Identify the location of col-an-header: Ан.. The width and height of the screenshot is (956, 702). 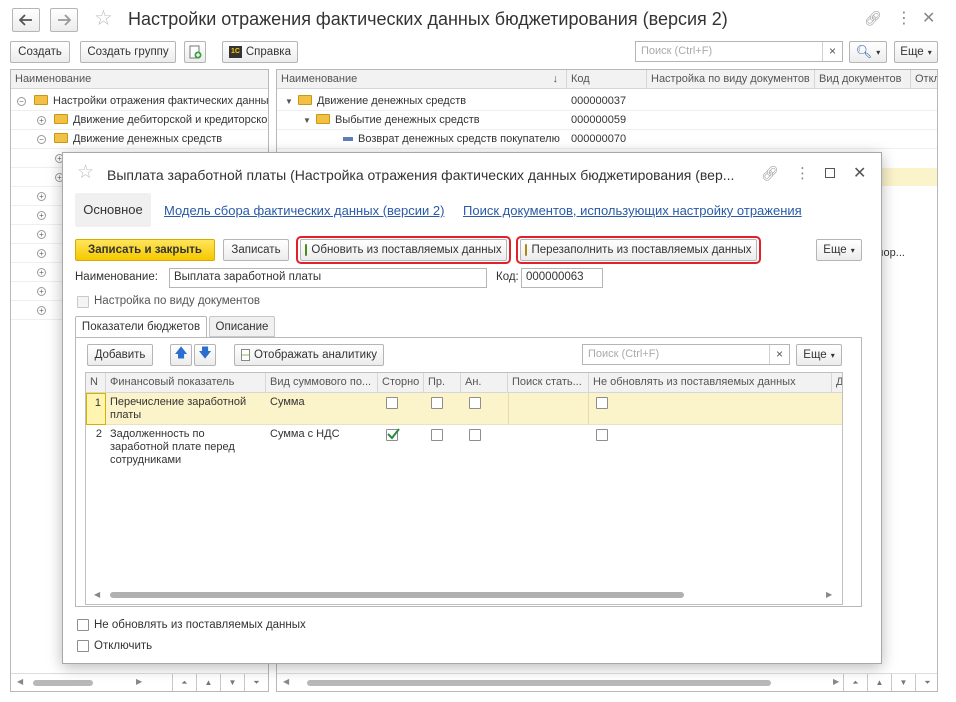
(484, 383).